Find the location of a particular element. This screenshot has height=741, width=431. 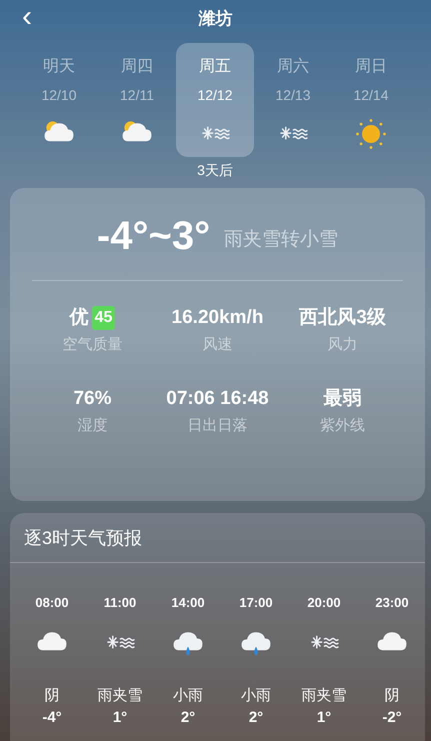

day-name: 周六 is located at coordinates (293, 66).